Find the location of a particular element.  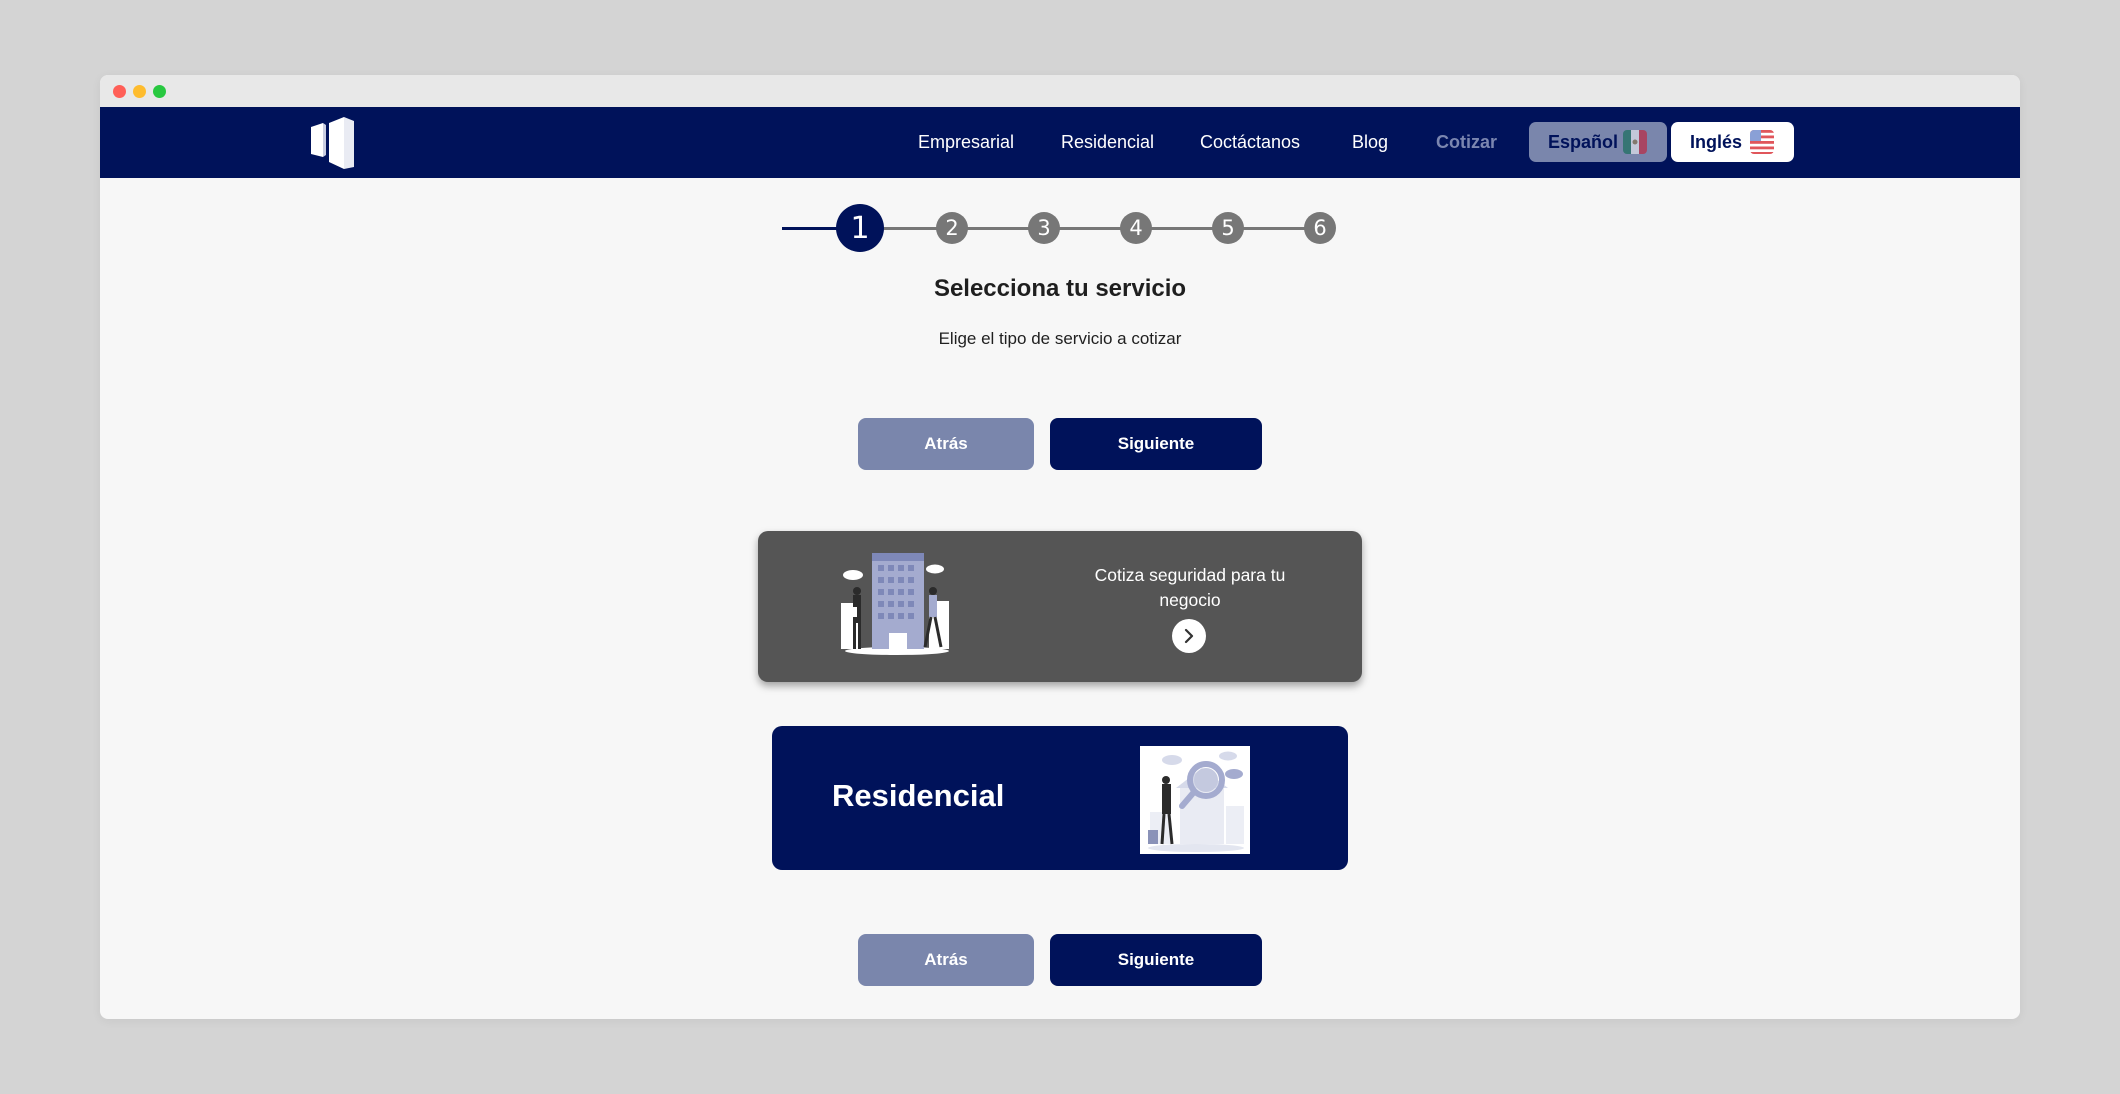

business-building-illustration is located at coordinates (897, 604).